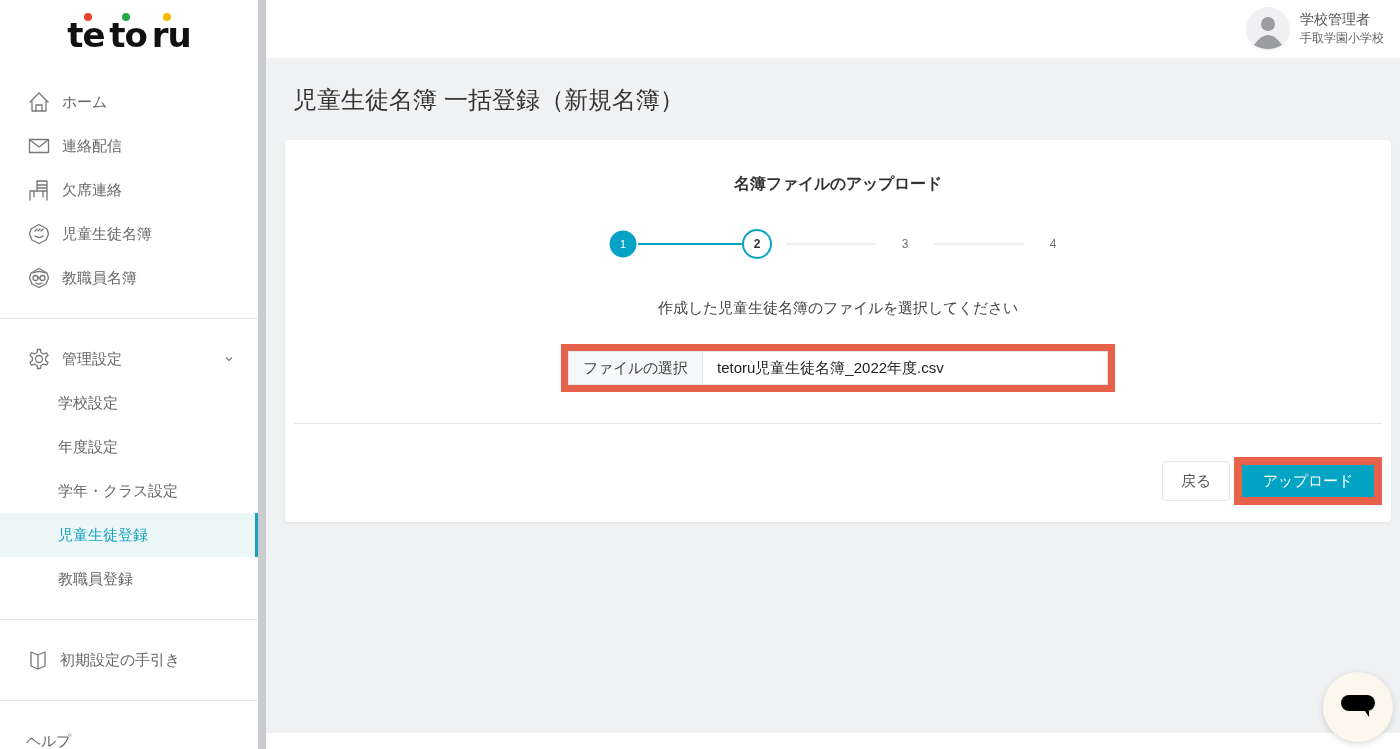  I want to click on page-title: 児童生徒名簿 一括登録（新規名簿）, so click(489, 100).